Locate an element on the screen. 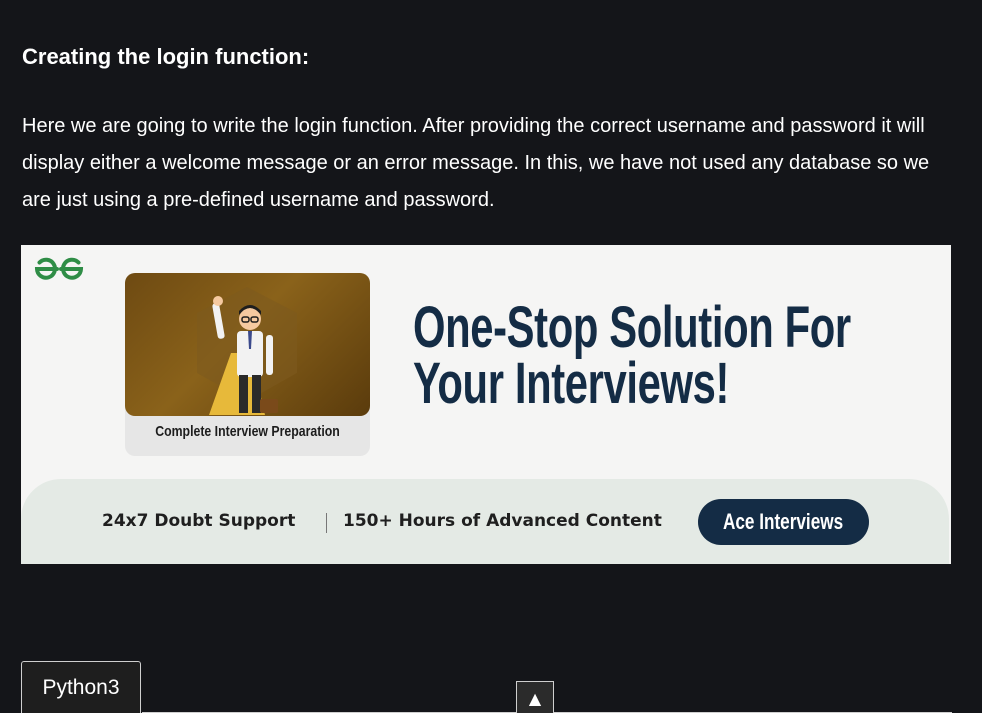  course-card-image is located at coordinates (247, 344).